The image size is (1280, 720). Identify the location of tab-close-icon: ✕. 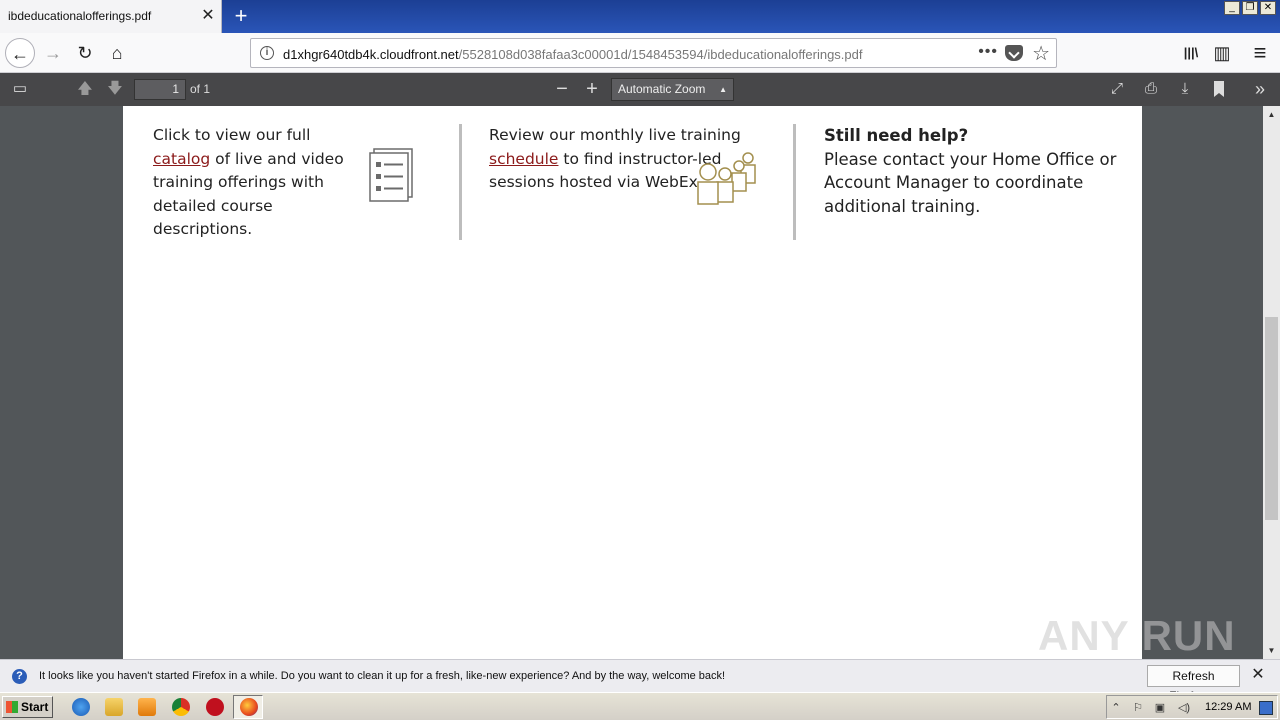
(208, 16).